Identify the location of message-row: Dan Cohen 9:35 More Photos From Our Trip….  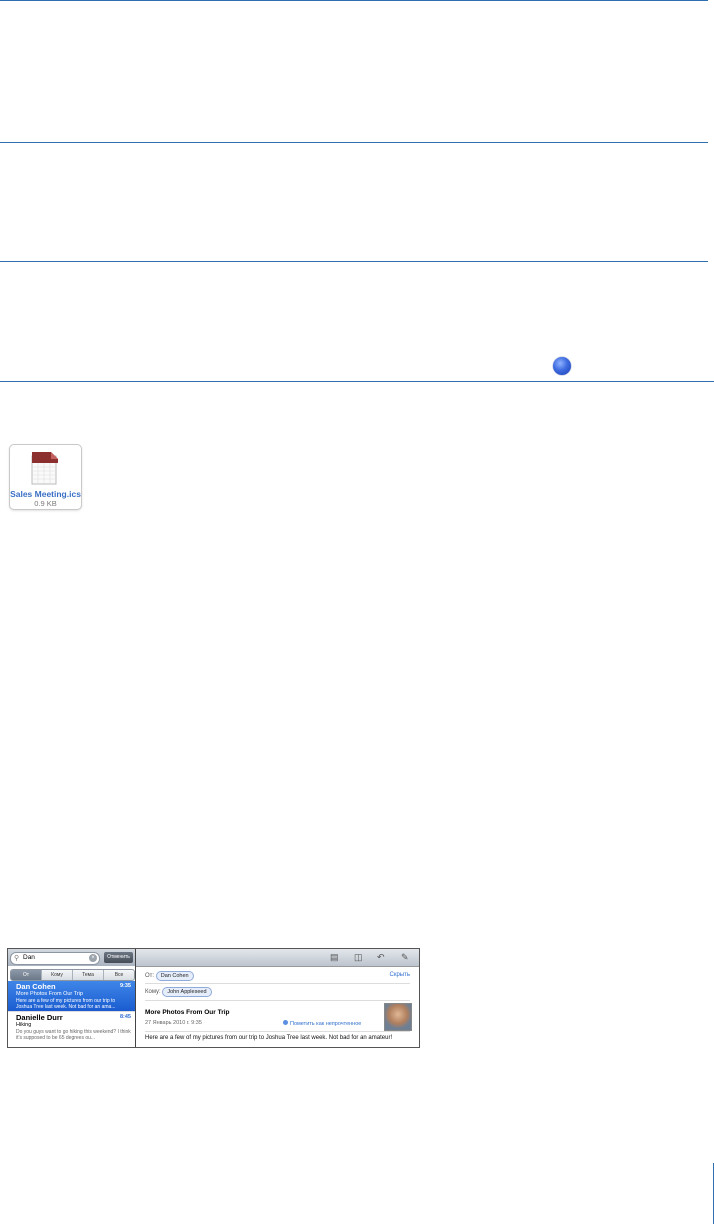
(71, 996).